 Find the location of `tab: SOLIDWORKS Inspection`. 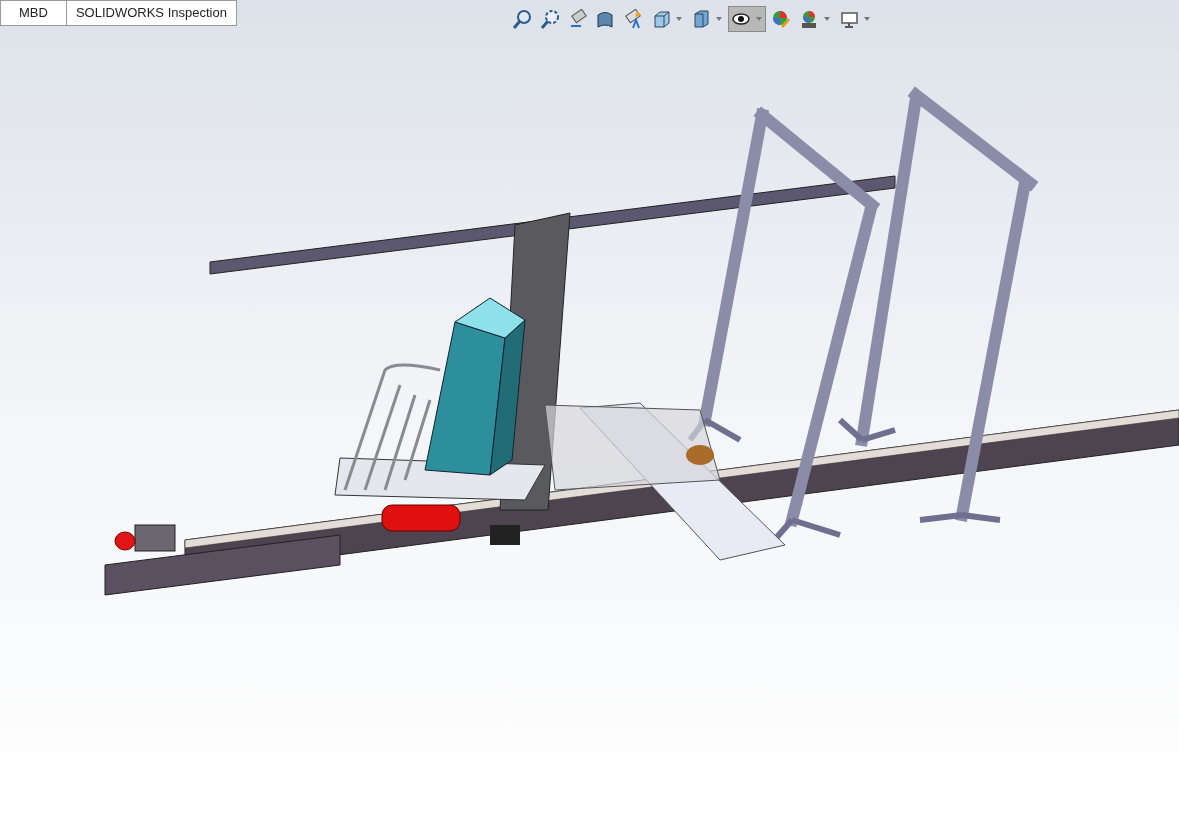

tab: SOLIDWORKS Inspection is located at coordinates (151, 13).